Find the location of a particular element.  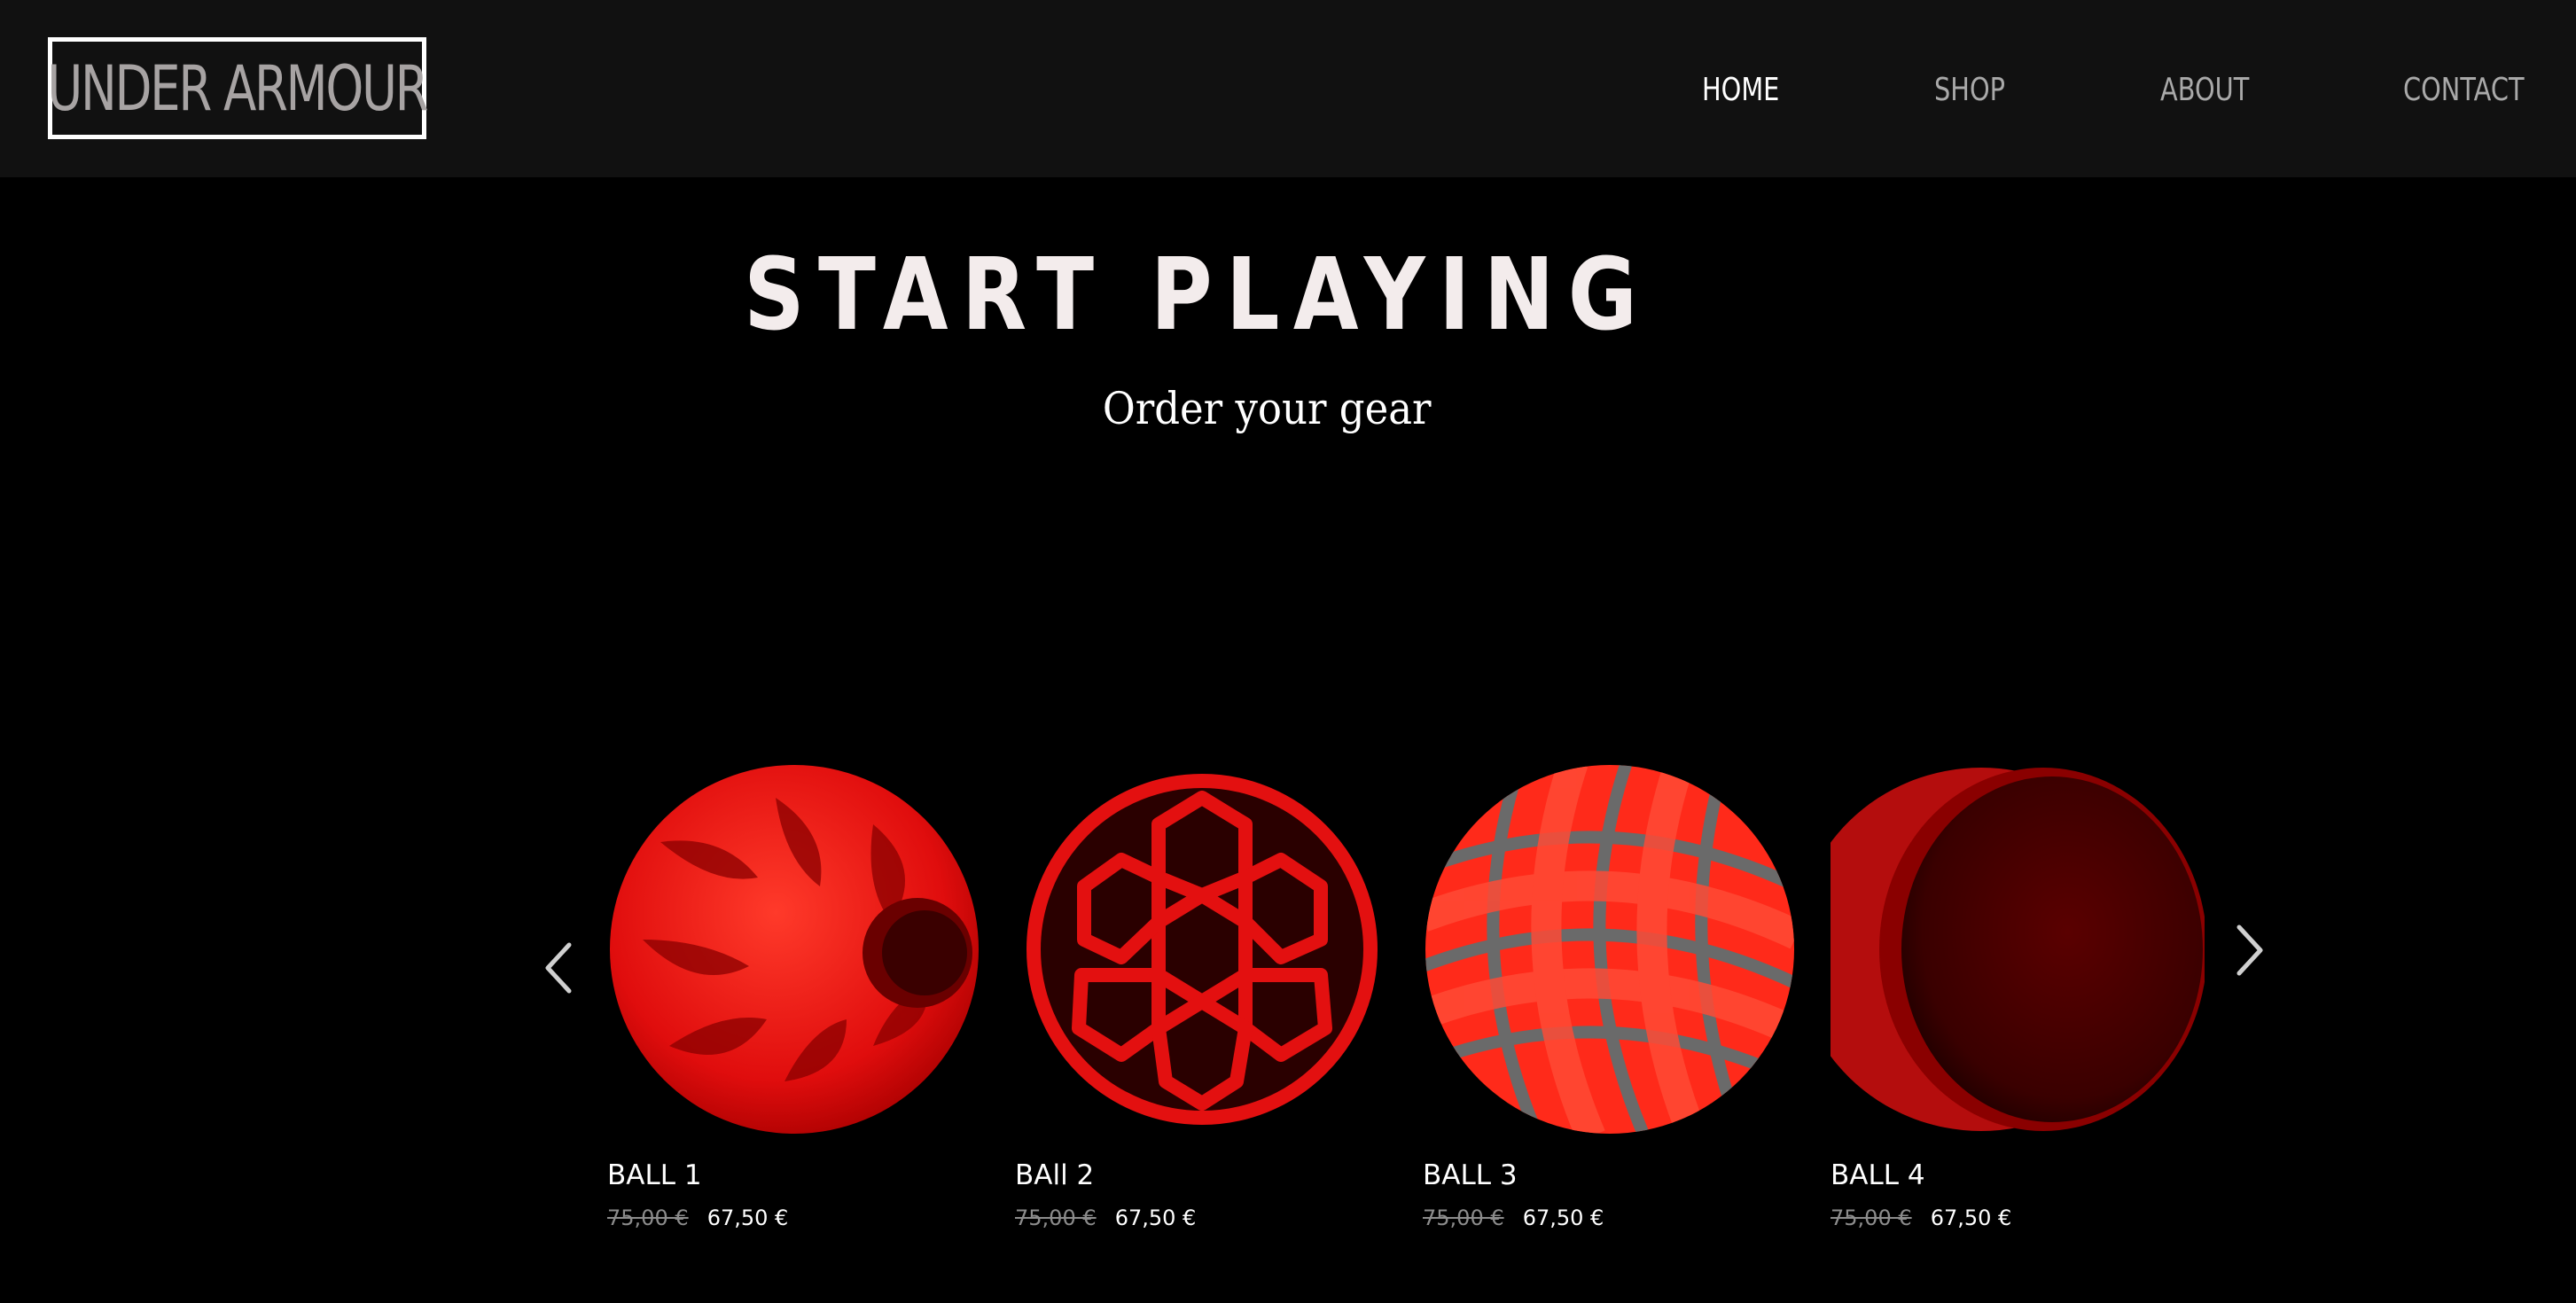

product-card-ball-2: BAll 2 75,00 € 67,50 € is located at coordinates (1202, 1010).